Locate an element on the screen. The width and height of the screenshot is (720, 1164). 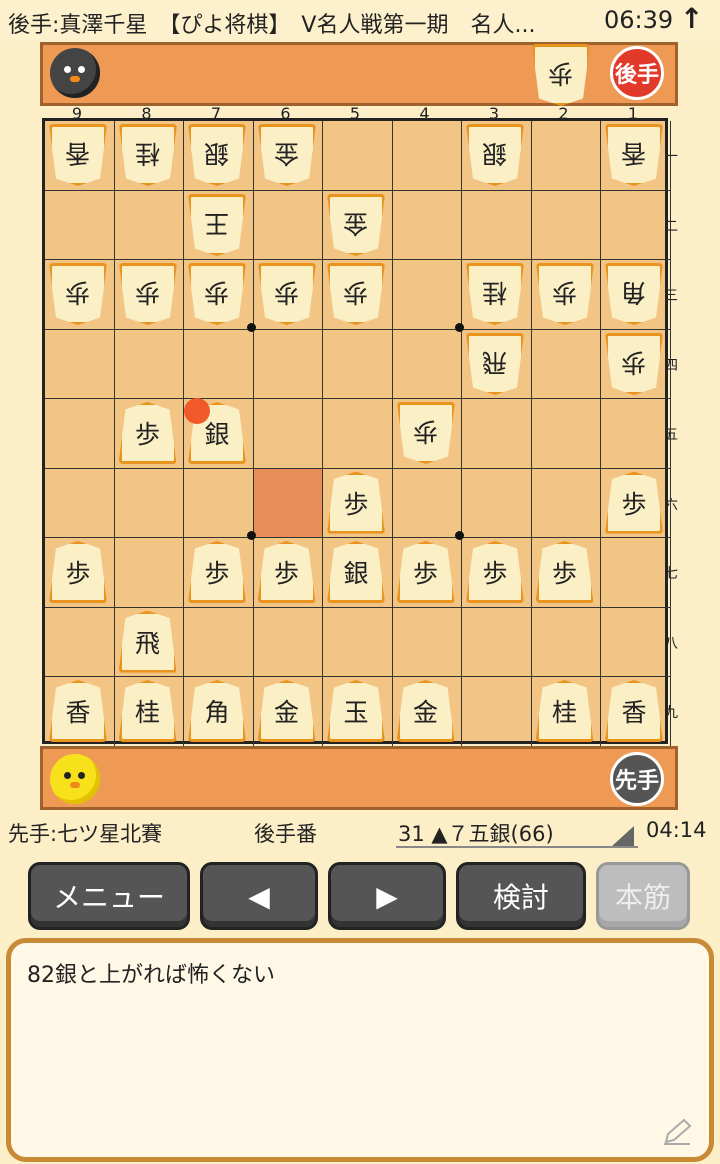
analyze-button: 検討 is located at coordinates (521, 896).